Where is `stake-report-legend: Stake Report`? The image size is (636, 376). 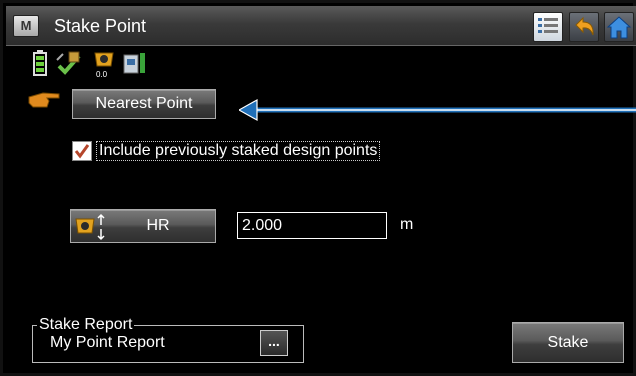
stake-report-legend: Stake Report is located at coordinates (86, 324).